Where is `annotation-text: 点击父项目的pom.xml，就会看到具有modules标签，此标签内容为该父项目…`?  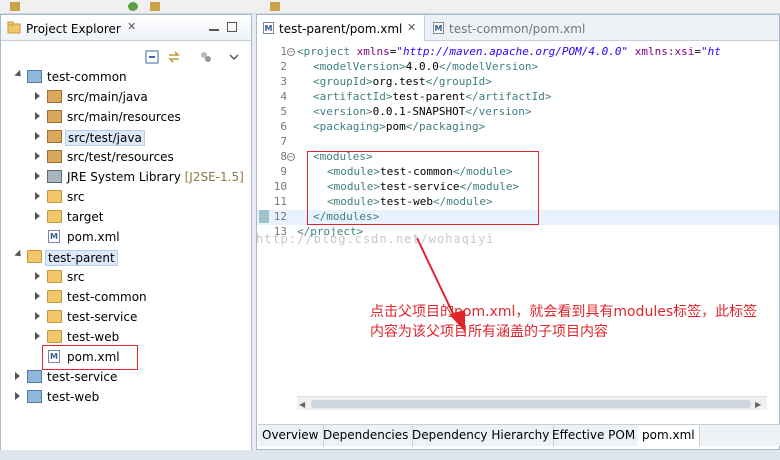 annotation-text: 点击父项目的pom.xml，就会看到具有modules标签，此标签内容为该父项目… is located at coordinates (564, 322).